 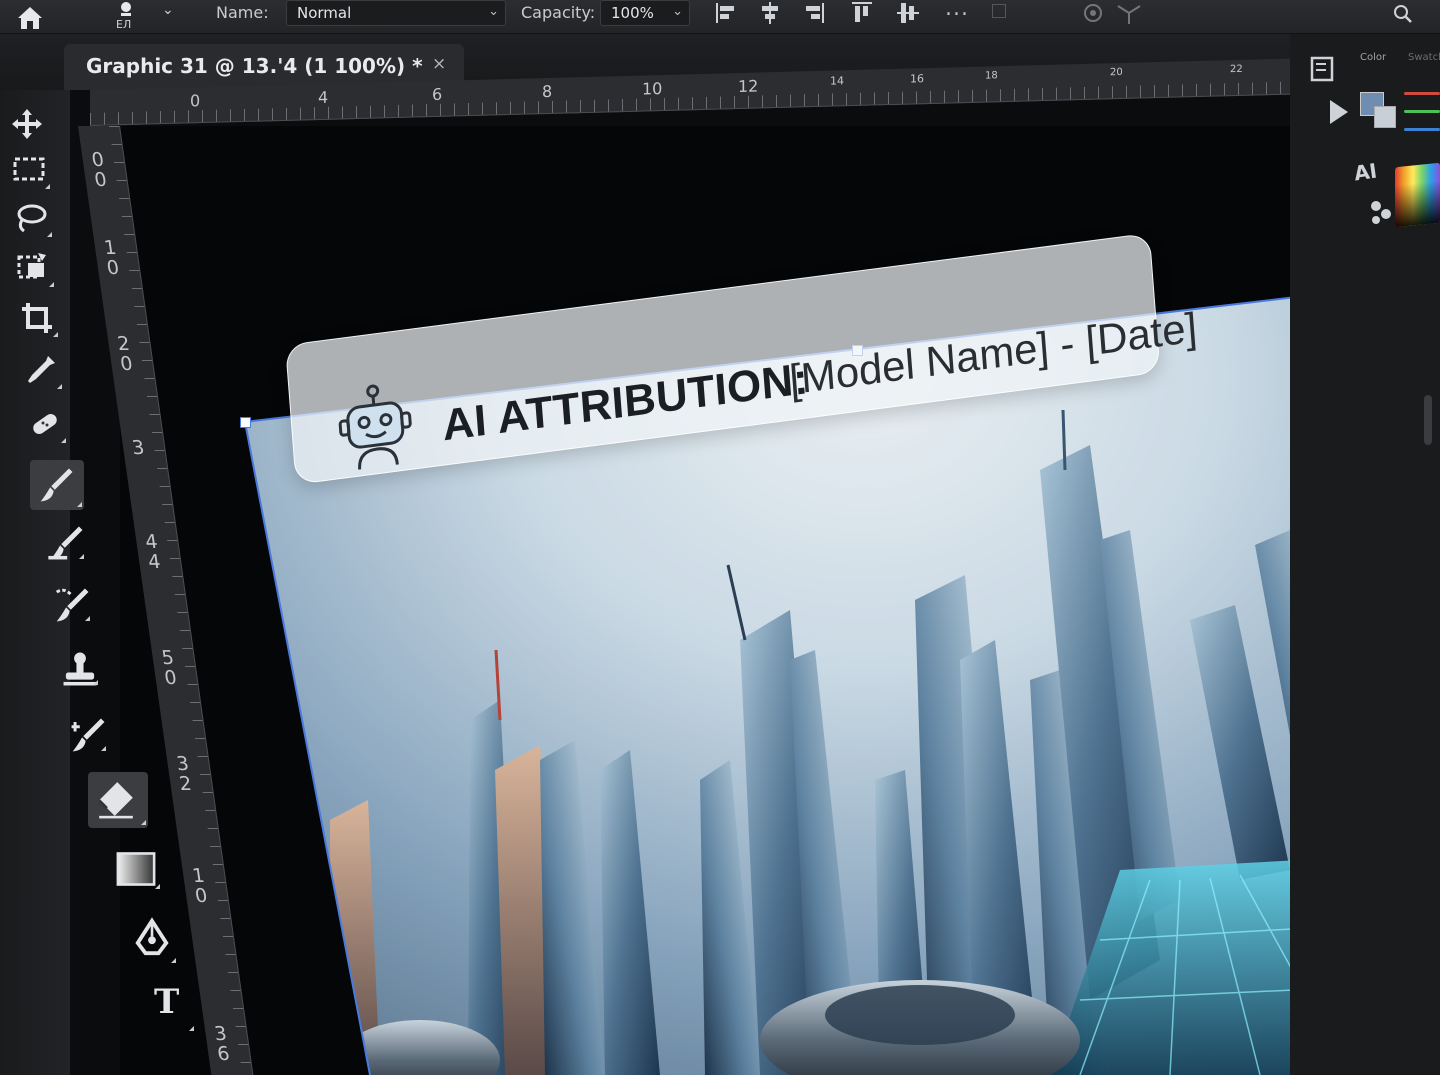 I want to click on gradient-icon, so click(x=136, y=869).